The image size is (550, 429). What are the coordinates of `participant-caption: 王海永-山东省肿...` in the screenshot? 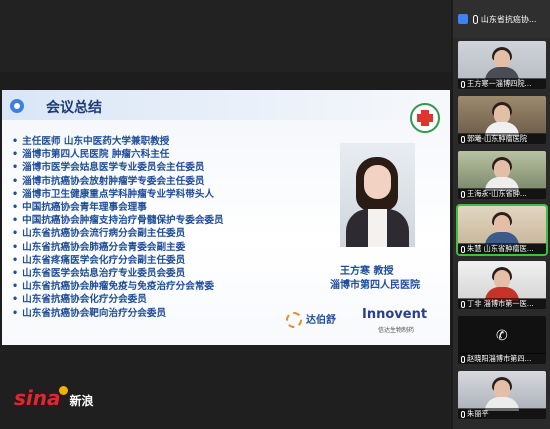 It's located at (502, 193).